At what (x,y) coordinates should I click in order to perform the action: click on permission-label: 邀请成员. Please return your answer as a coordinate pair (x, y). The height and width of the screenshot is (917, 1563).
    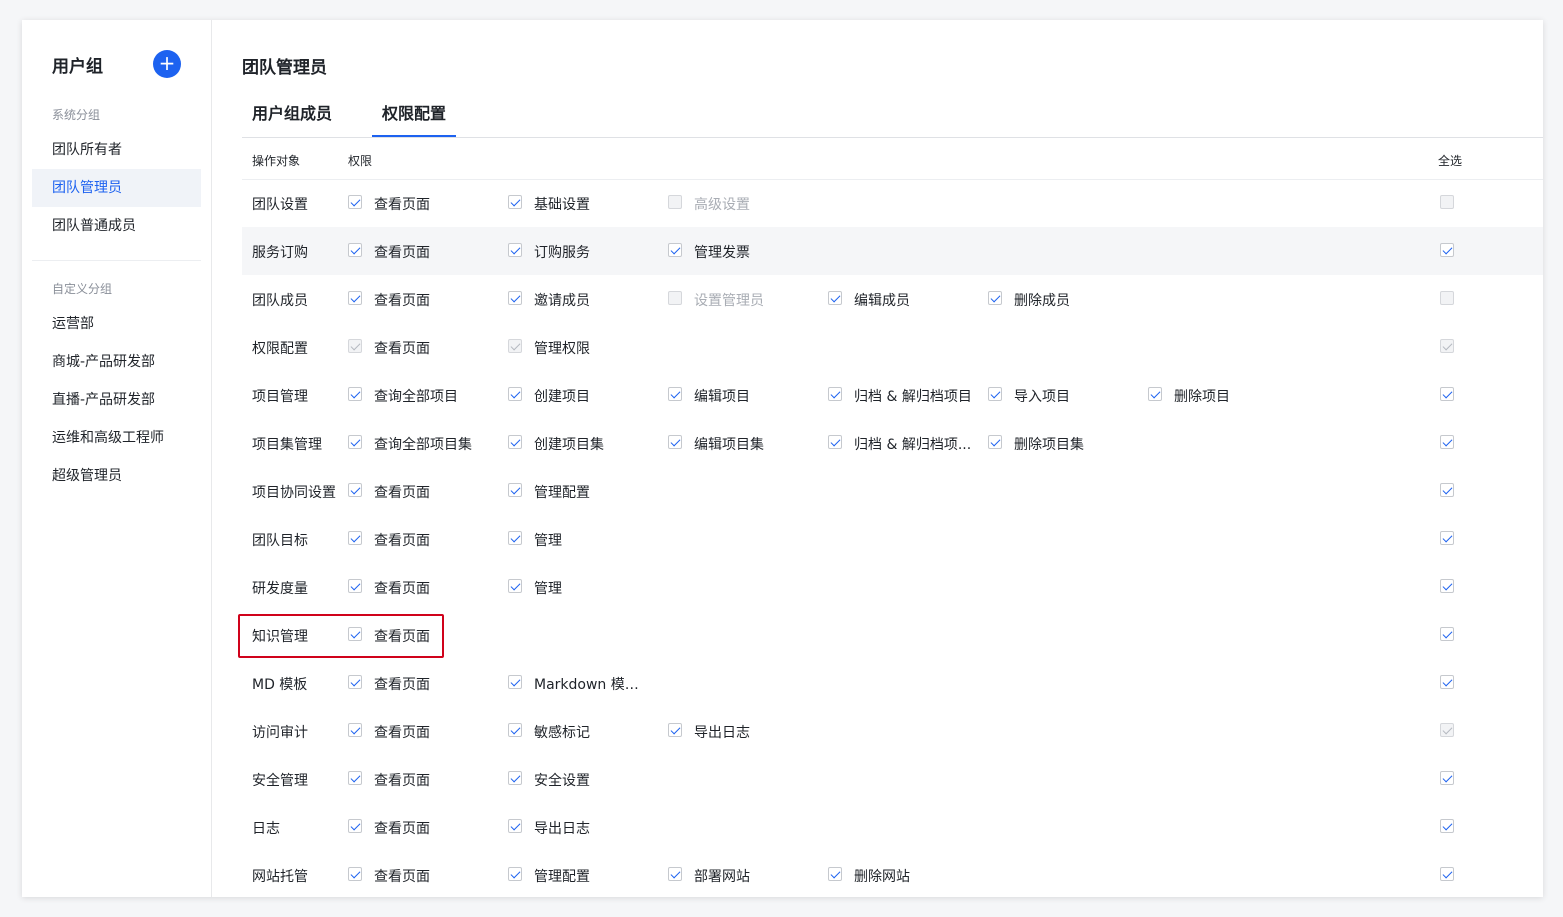
    Looking at the image, I should click on (562, 301).